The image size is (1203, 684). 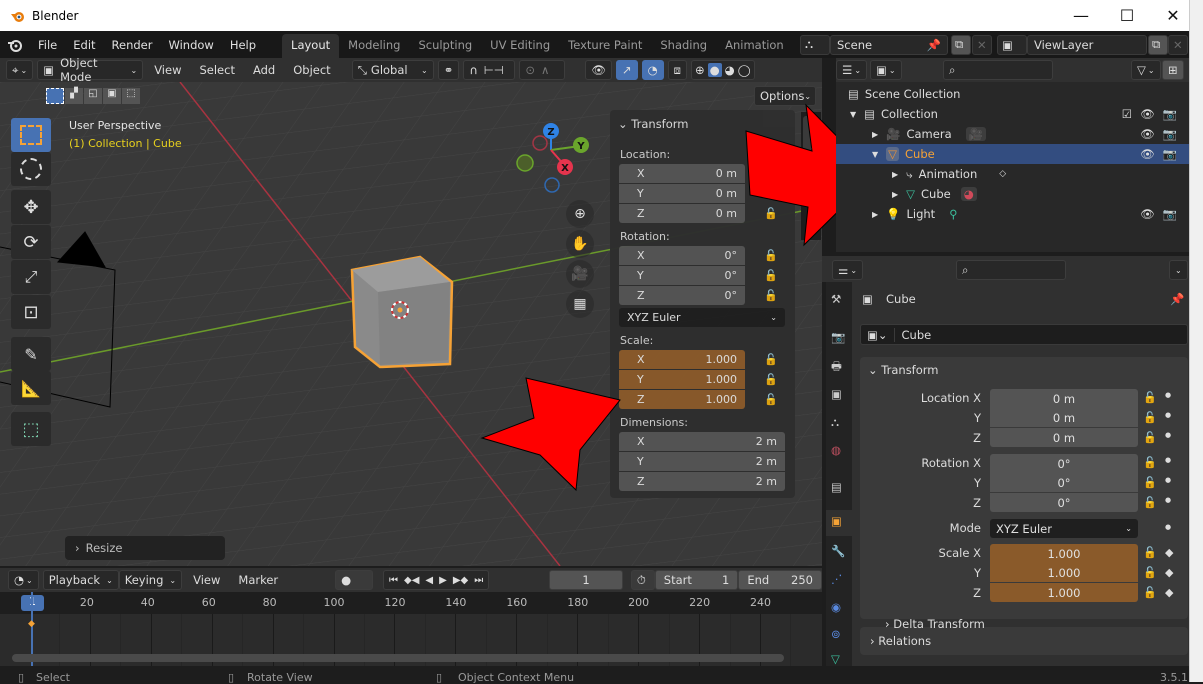 I want to click on outliner-scene-collection: ▤ Scene Collection, so click(x=1012, y=94).